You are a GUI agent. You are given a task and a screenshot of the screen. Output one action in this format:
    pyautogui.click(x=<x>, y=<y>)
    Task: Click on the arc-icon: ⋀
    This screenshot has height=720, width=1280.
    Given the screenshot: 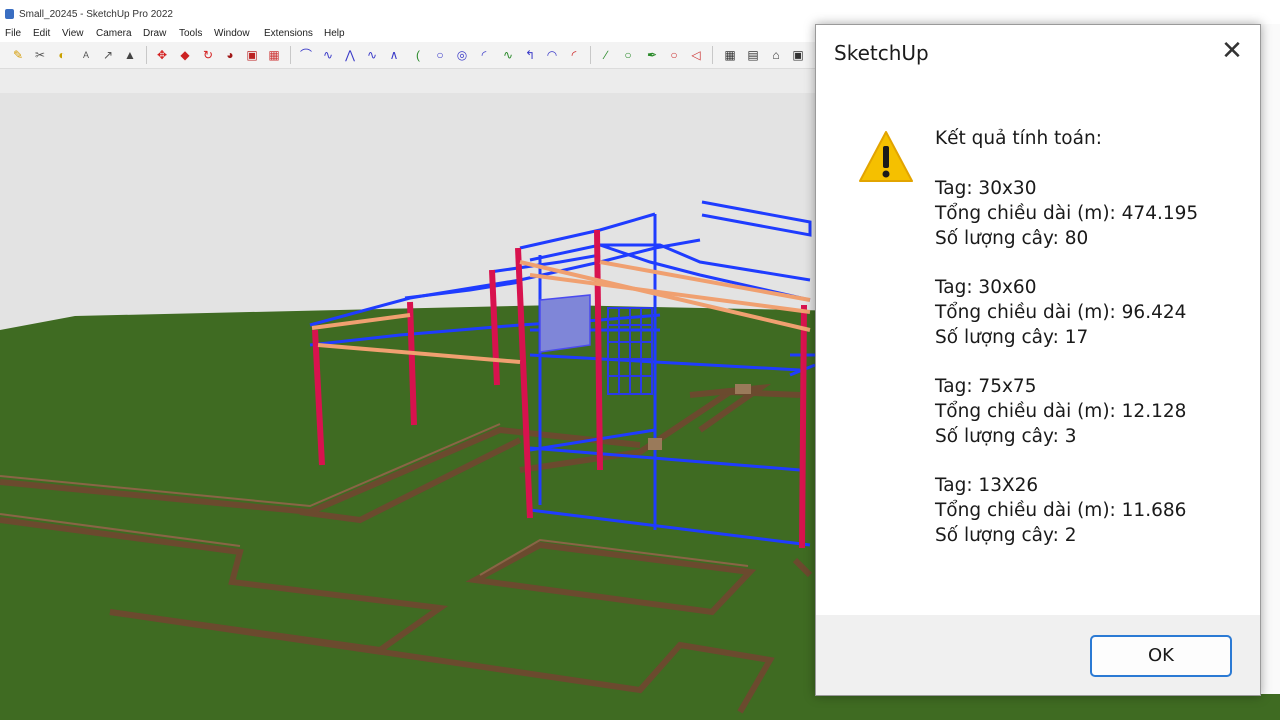 What is the action you would take?
    pyautogui.click(x=350, y=55)
    